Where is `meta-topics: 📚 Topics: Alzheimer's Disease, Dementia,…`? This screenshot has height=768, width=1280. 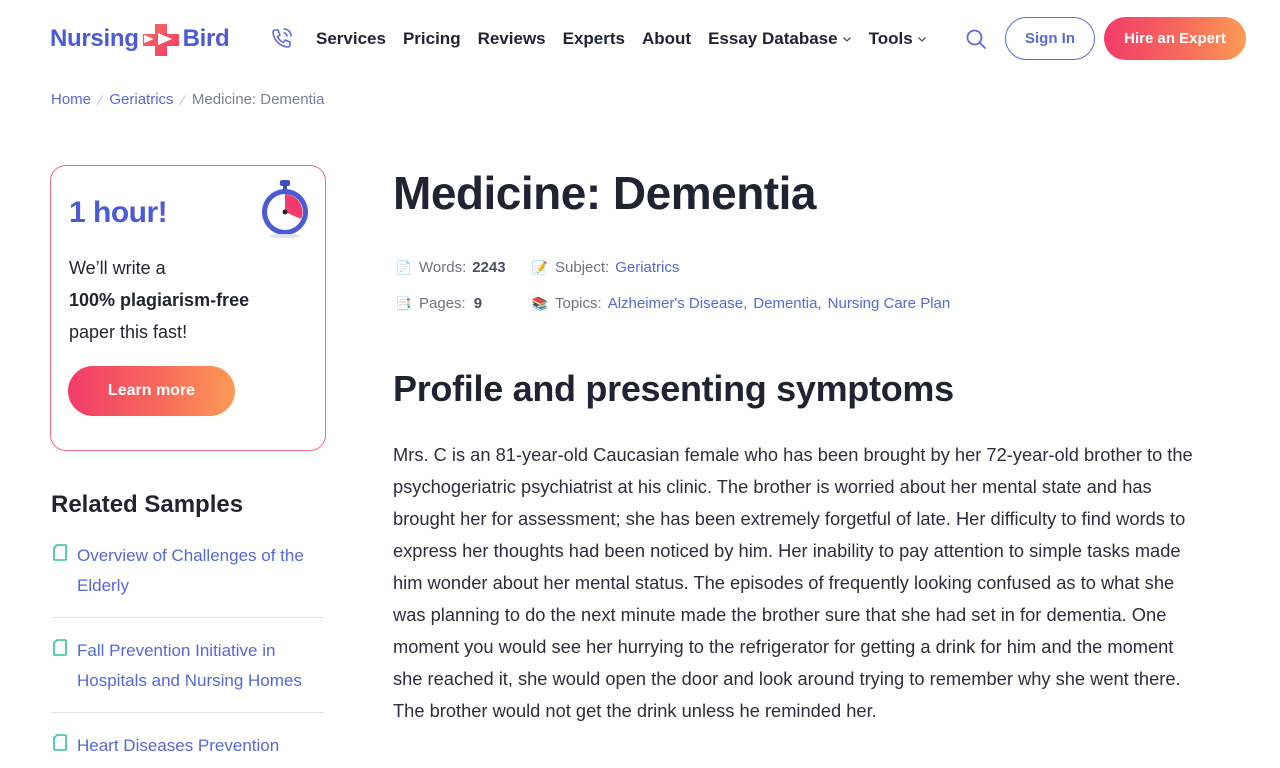 meta-topics: 📚 Topics: Alzheimer's Disease, Dementia,… is located at coordinates (740, 303).